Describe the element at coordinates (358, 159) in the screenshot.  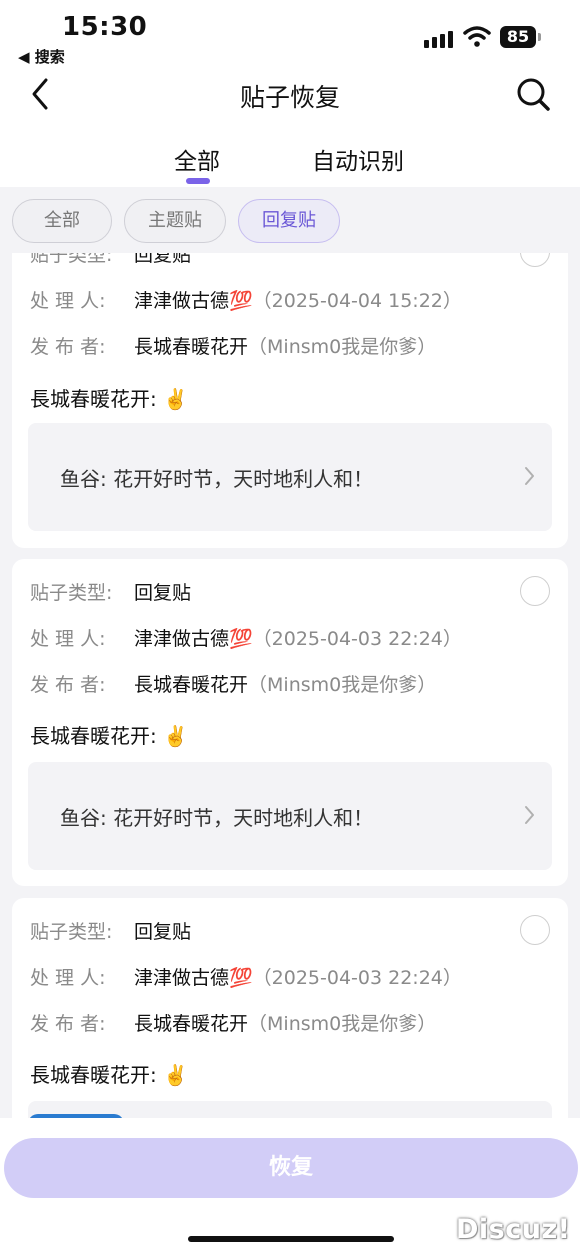
I see `tab-auto-detect: 自动识别` at that location.